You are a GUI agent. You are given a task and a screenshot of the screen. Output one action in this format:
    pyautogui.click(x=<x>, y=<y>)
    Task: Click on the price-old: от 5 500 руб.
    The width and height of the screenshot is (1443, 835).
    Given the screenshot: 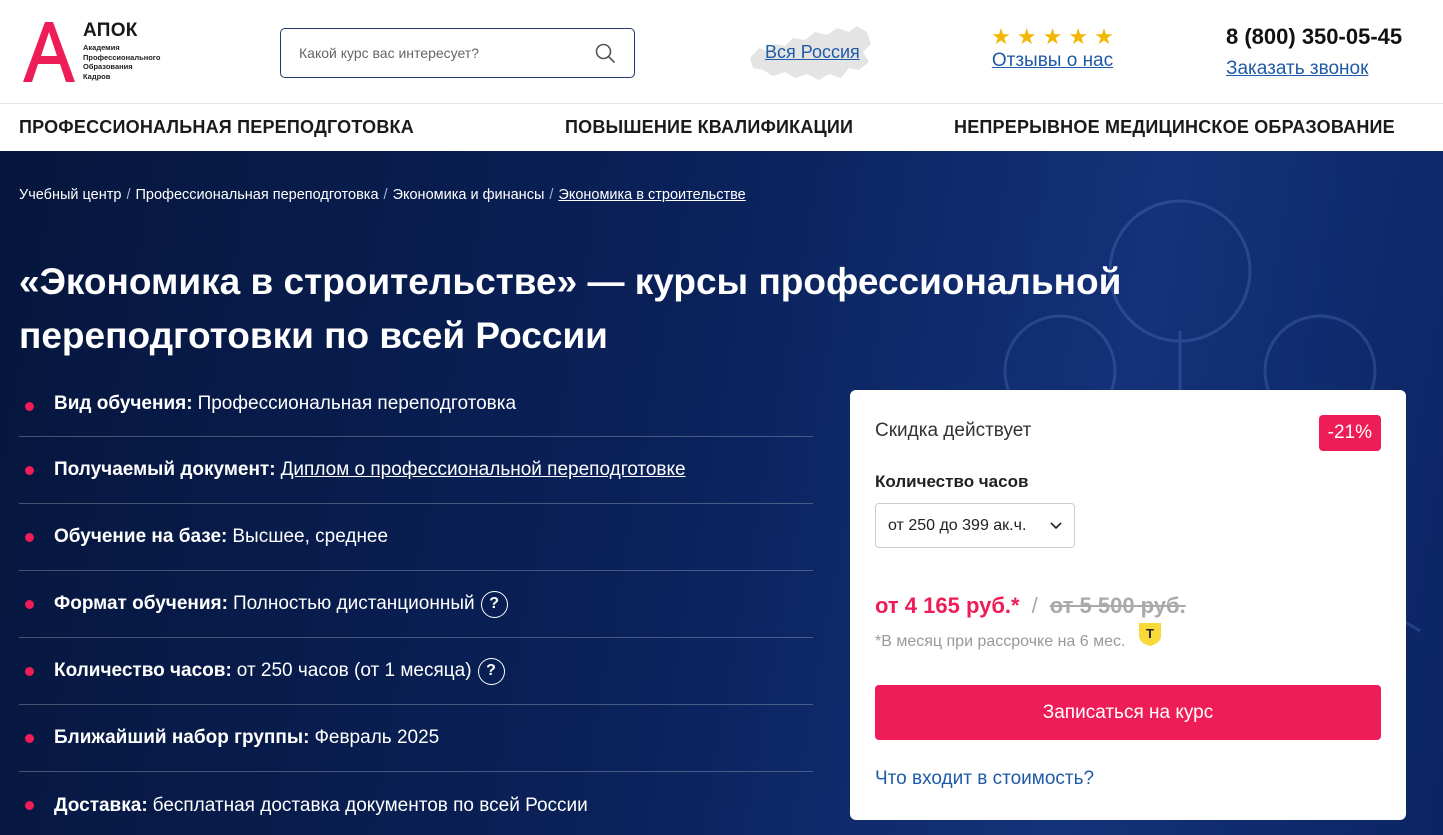 What is the action you would take?
    pyautogui.click(x=1117, y=605)
    